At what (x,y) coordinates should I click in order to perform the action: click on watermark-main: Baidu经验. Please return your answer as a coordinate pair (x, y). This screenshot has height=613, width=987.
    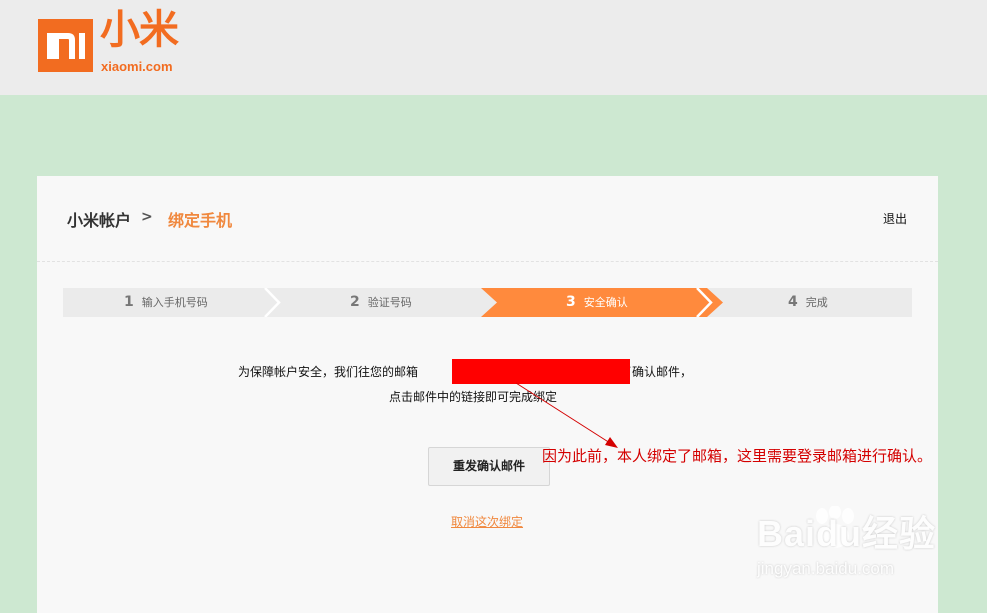
    Looking at the image, I should click on (847, 533).